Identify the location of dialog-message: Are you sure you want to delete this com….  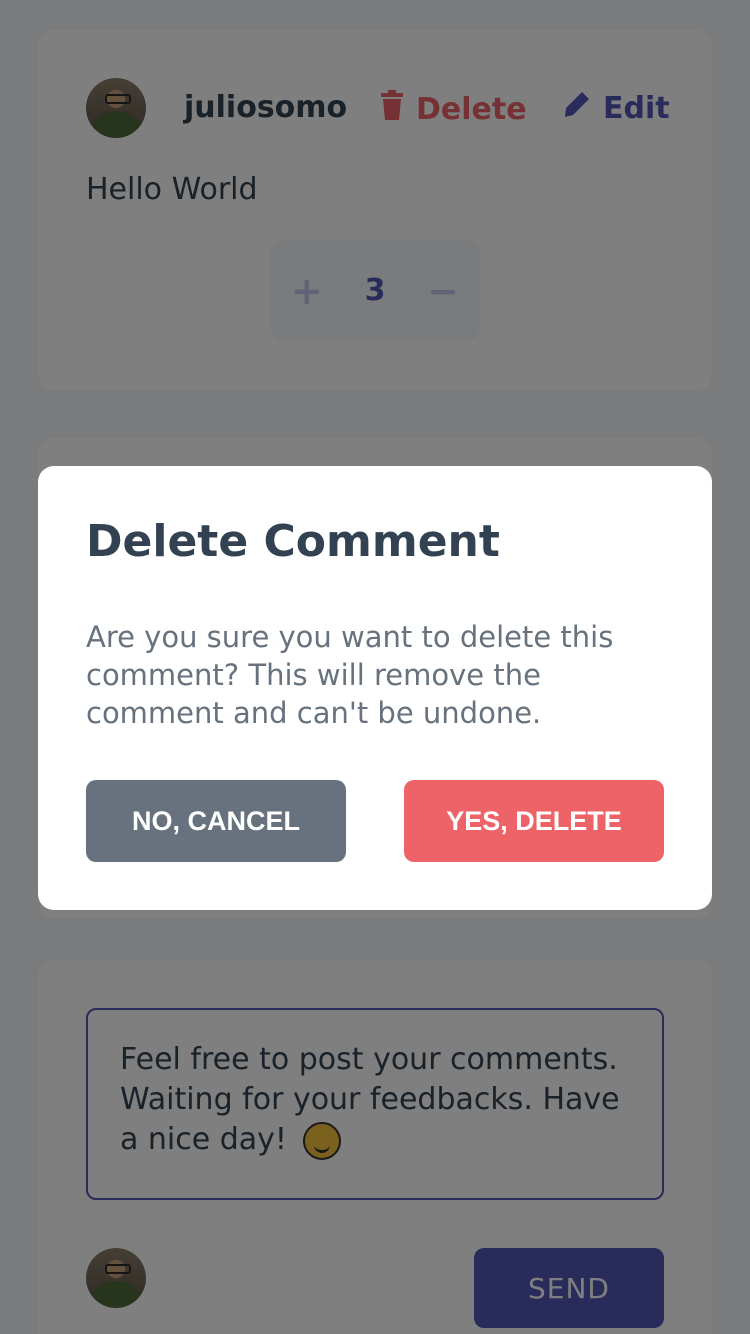
(350, 675).